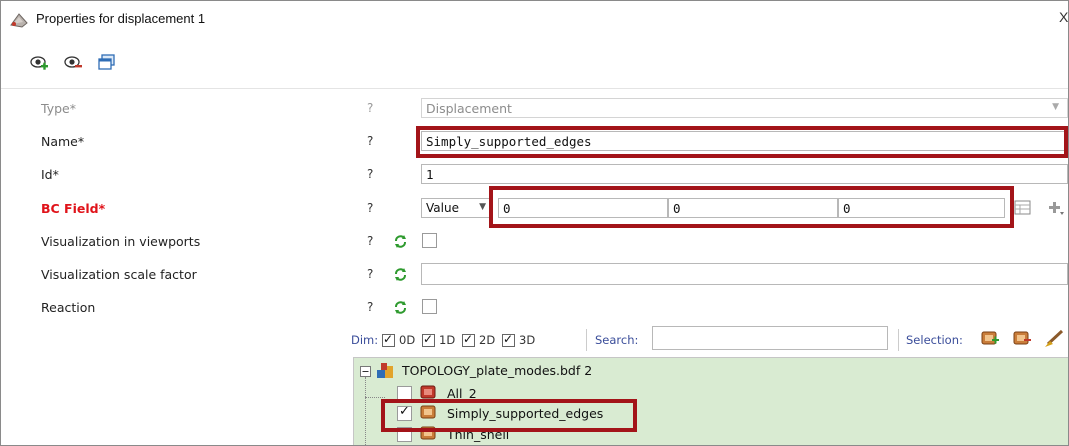 The width and height of the screenshot is (1069, 446). I want to click on dim-3d-checkbox, so click(508, 339).